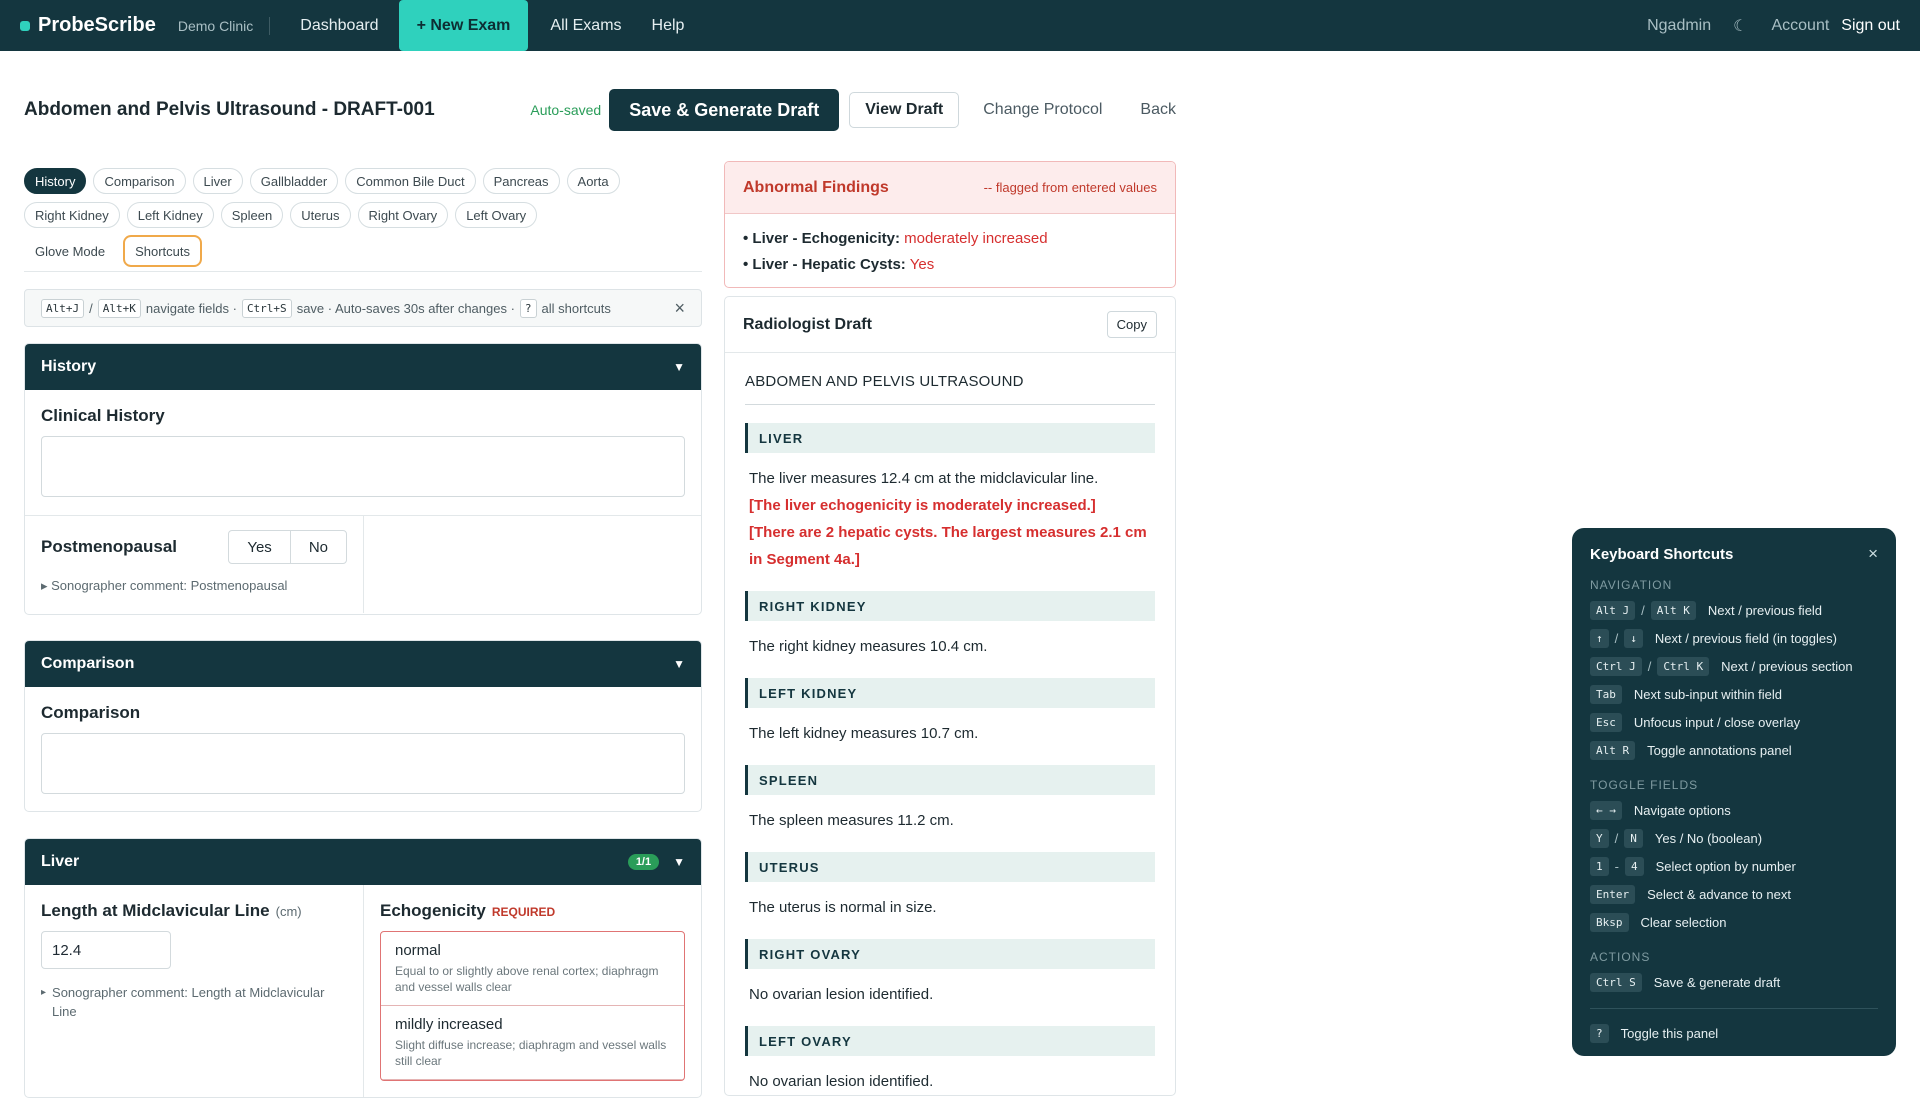 The height and width of the screenshot is (1098, 1920). I want to click on shortcut-description: Next / previous field (in toggles), so click(1745, 638).